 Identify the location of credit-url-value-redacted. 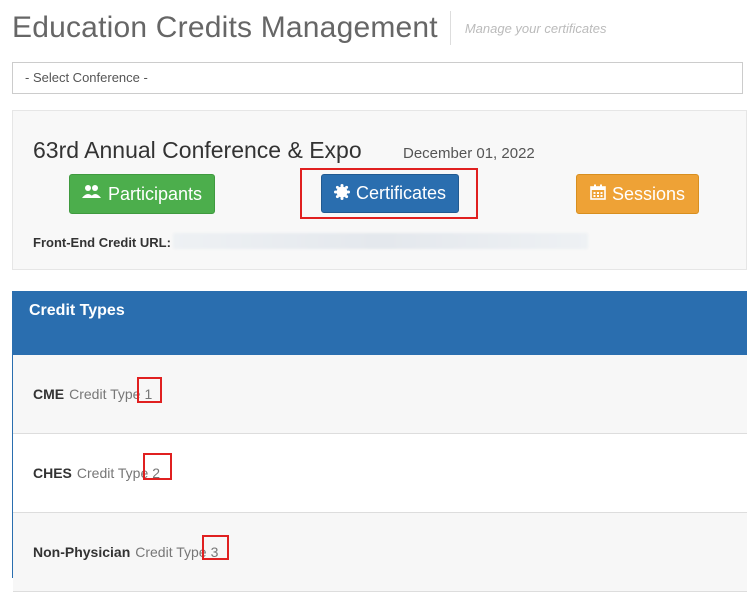
(380, 241).